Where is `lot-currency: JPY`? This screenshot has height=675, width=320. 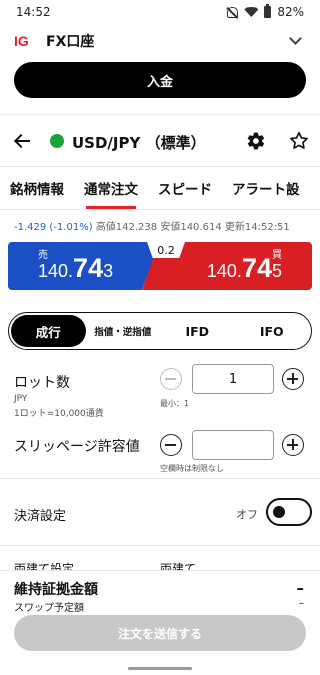 lot-currency: JPY is located at coordinates (21, 399).